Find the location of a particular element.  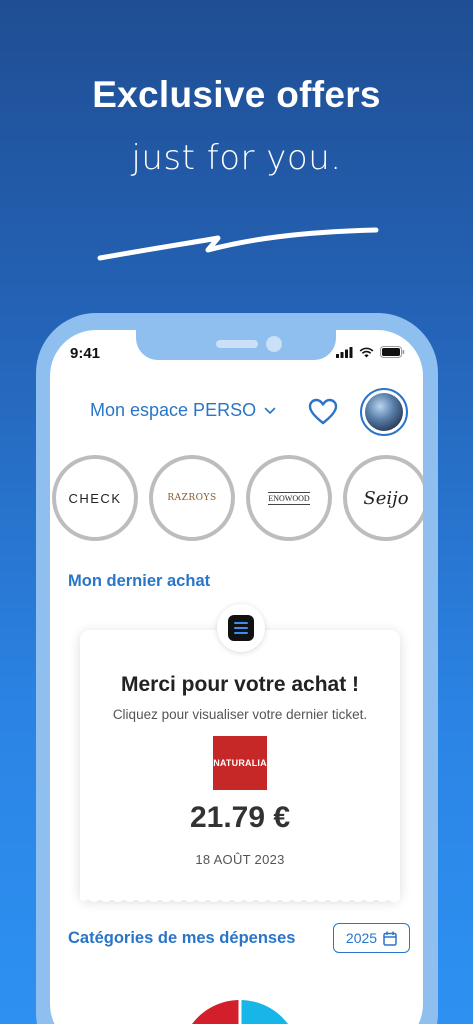

pie-slice-red is located at coordinates (216, 1012).